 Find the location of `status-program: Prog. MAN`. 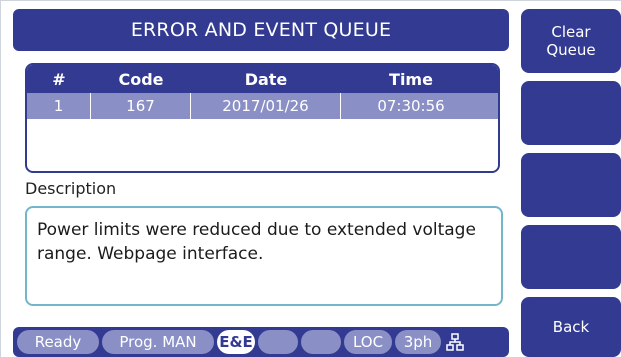

status-program: Prog. MAN is located at coordinates (158, 342).